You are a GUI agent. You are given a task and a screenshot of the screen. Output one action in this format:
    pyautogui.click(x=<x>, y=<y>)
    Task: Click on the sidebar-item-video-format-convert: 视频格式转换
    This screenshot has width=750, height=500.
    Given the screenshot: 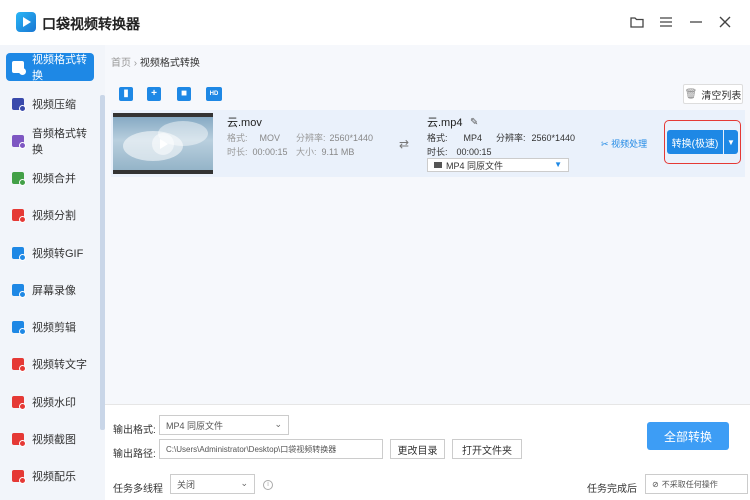 What is the action you would take?
    pyautogui.click(x=50, y=67)
    